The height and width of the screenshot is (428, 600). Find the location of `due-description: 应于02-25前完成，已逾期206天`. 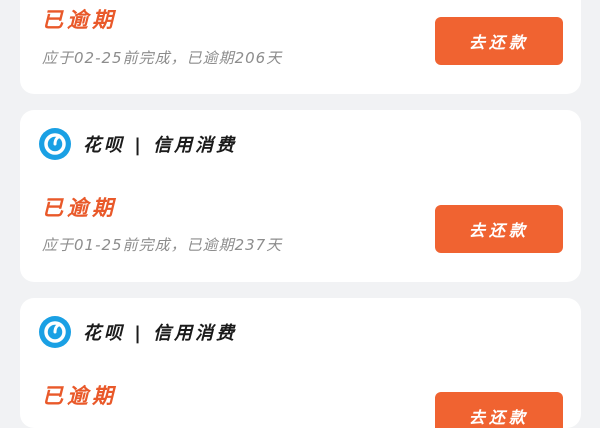

due-description: 应于02-25前完成，已逾期206天 is located at coordinates (162, 58).